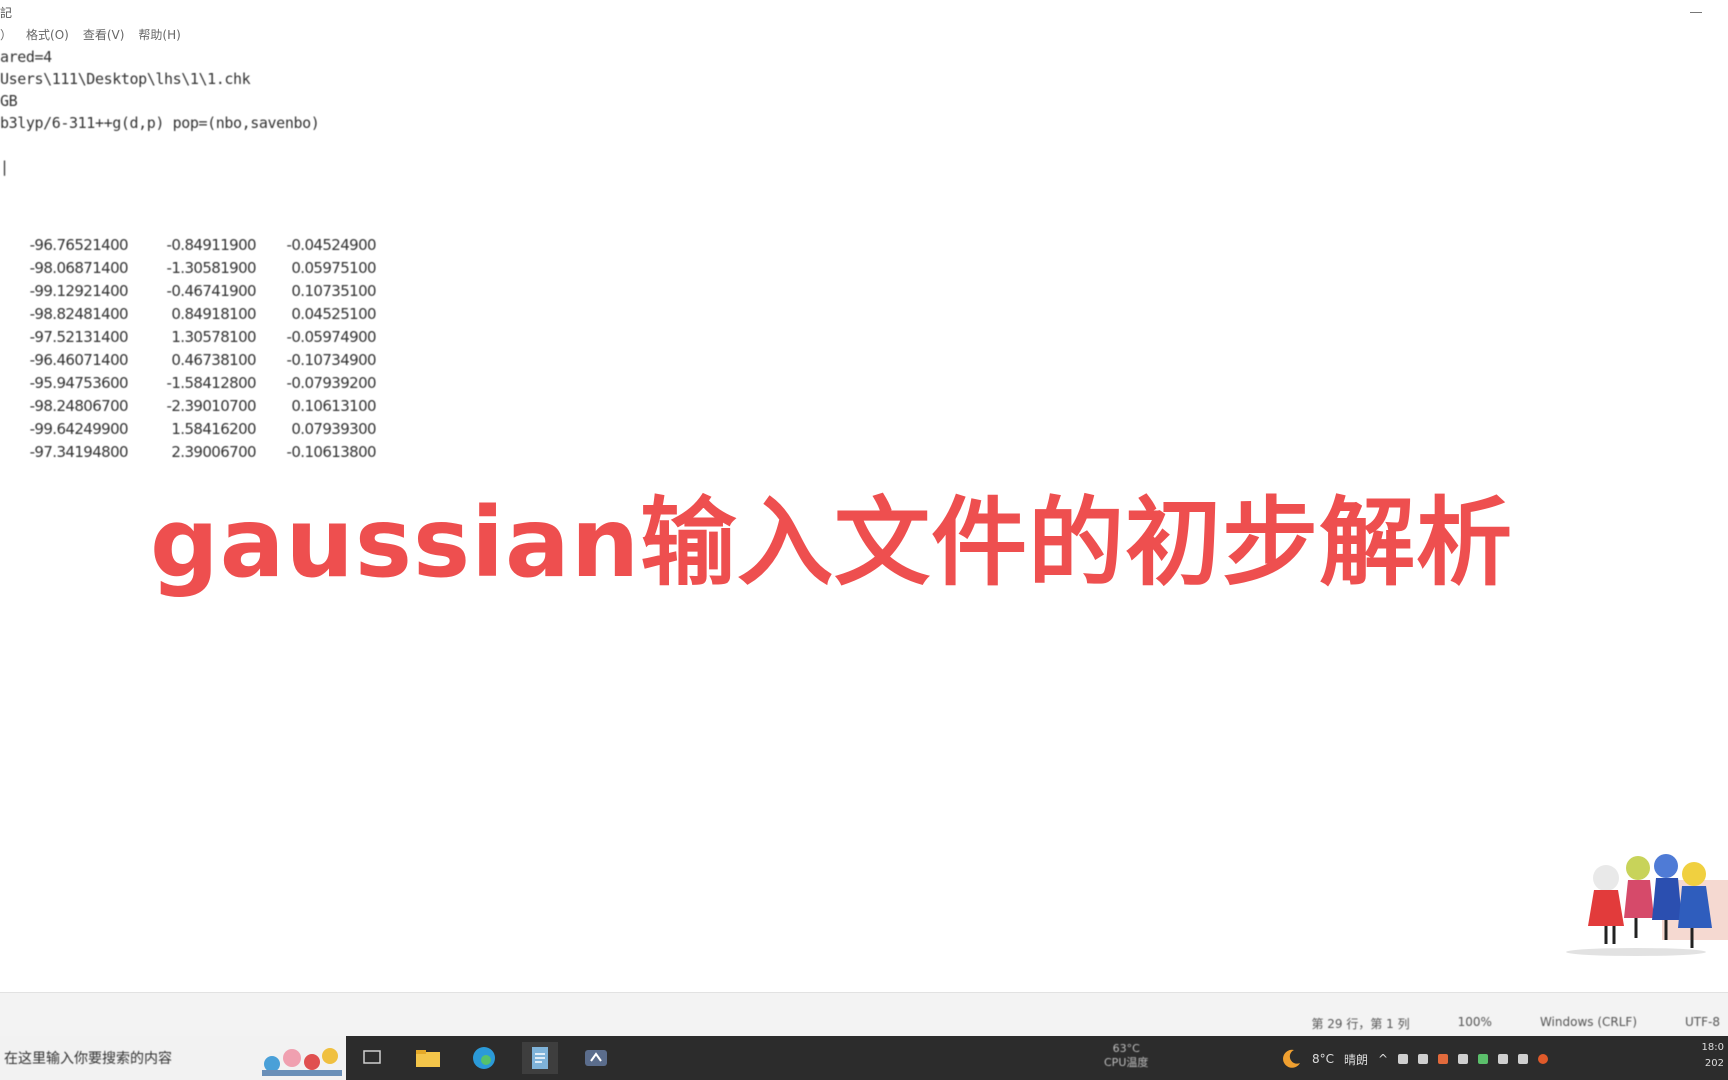  I want to click on z-value: -0.04524900, so click(331, 244).